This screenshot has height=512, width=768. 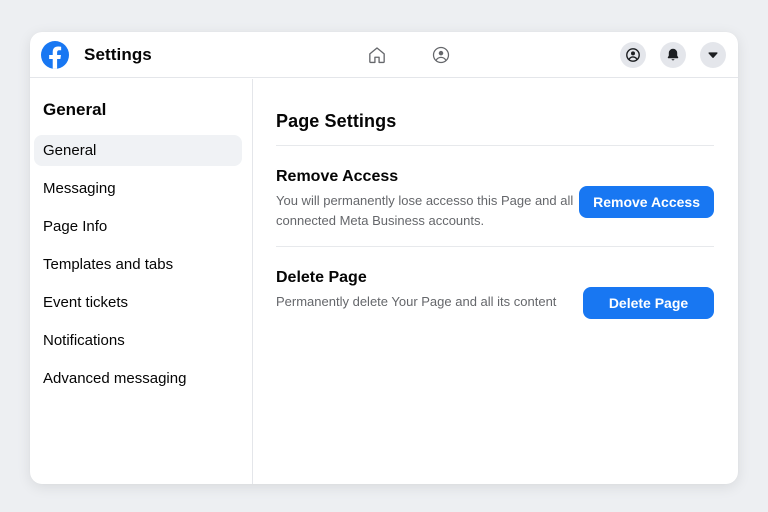 I want to click on header-nav, so click(x=409, y=55).